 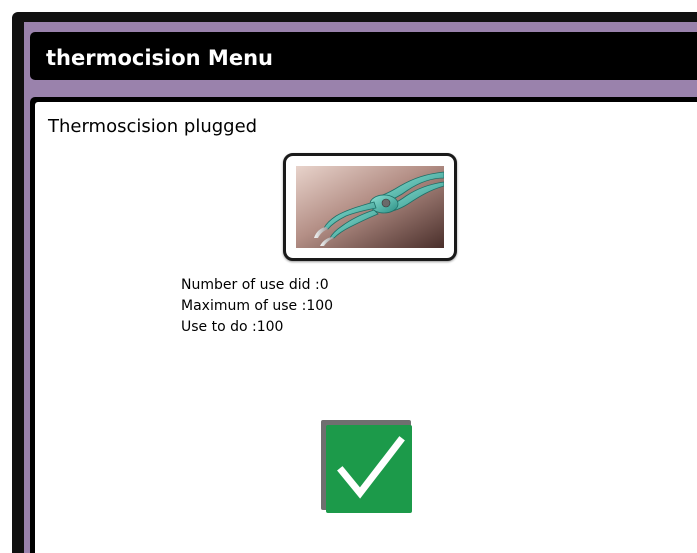 I want to click on instrument-image-frame, so click(x=370, y=207).